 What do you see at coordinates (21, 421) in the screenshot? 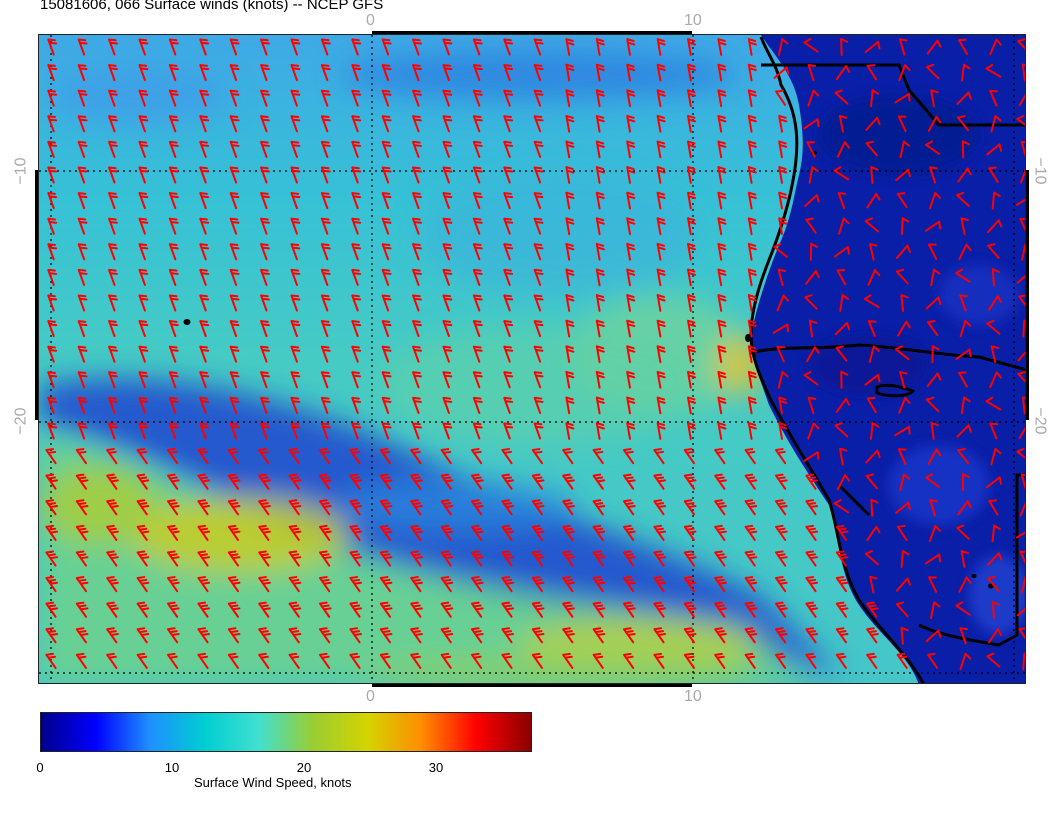
I see `left-tick-minus20: −20` at bounding box center [21, 421].